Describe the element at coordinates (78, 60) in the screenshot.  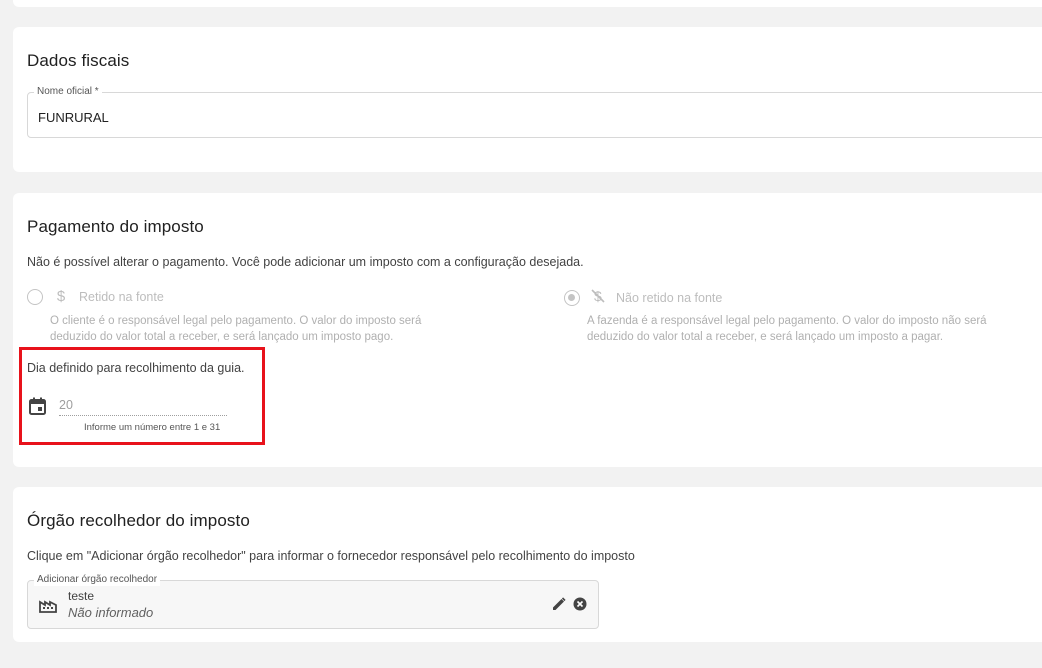
I see `fiscal-section-title: Dados fiscais` at that location.